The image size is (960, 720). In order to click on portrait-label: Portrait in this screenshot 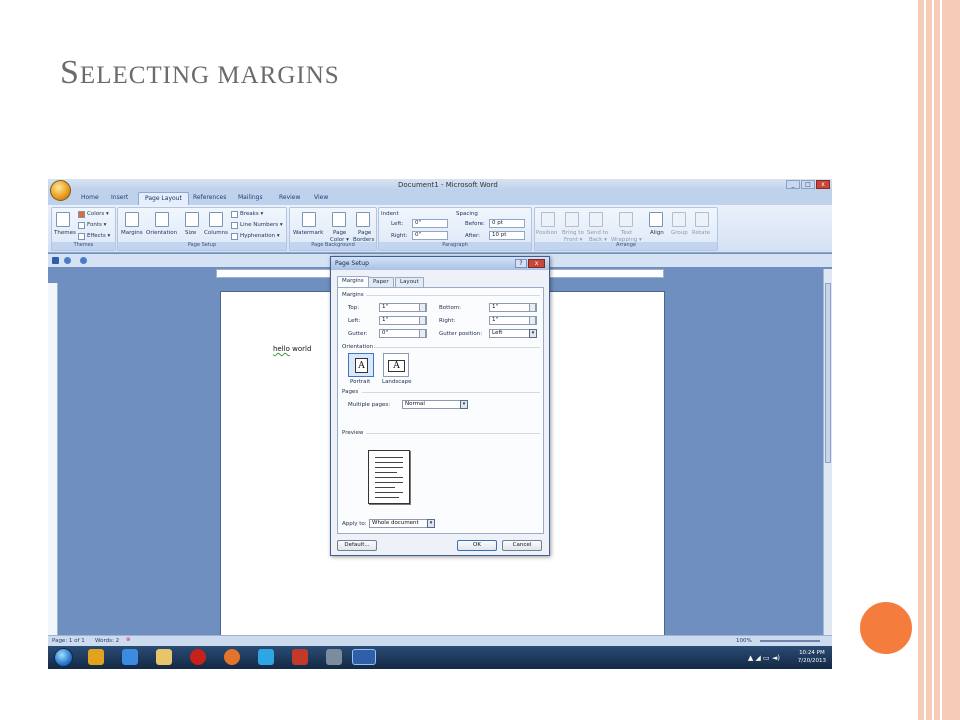, I will do `click(360, 382)`.